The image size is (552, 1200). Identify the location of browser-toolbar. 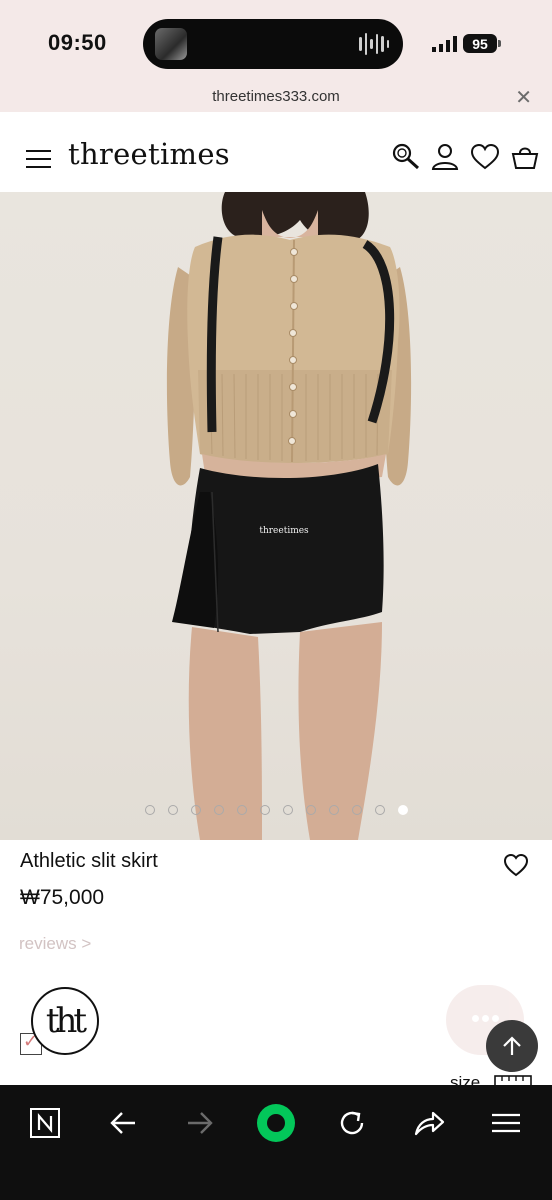
(276, 1142).